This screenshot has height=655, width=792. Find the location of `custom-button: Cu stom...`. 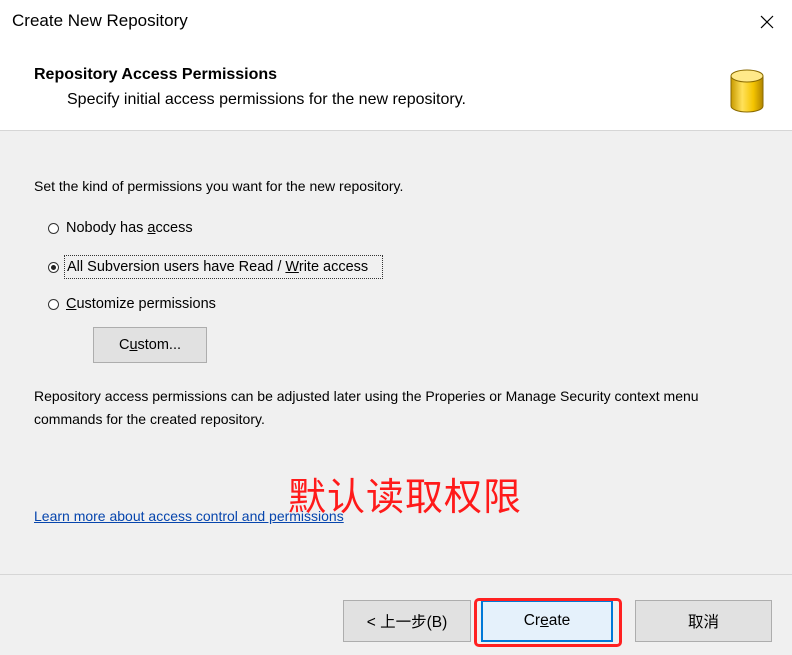

custom-button: Cu stom... is located at coordinates (150, 345).